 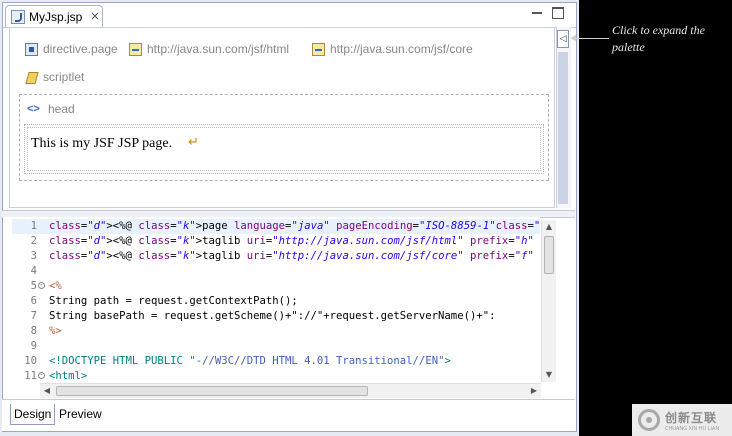 I want to click on tag-head: <> head, so click(x=51, y=109).